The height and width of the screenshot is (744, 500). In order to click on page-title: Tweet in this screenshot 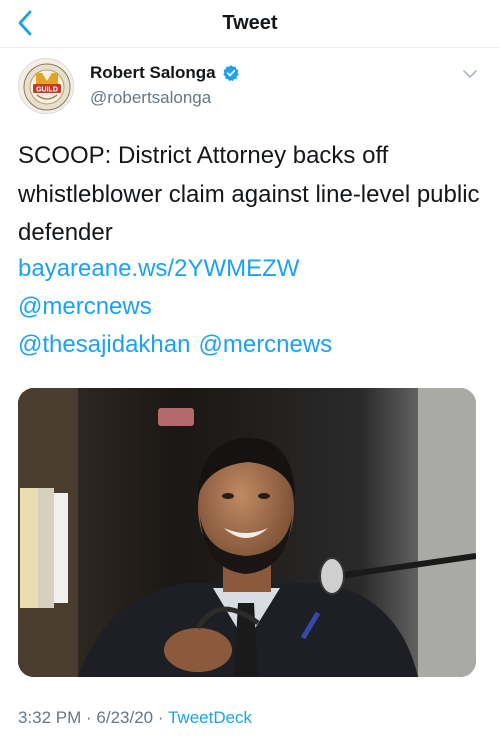, I will do `click(250, 23)`.